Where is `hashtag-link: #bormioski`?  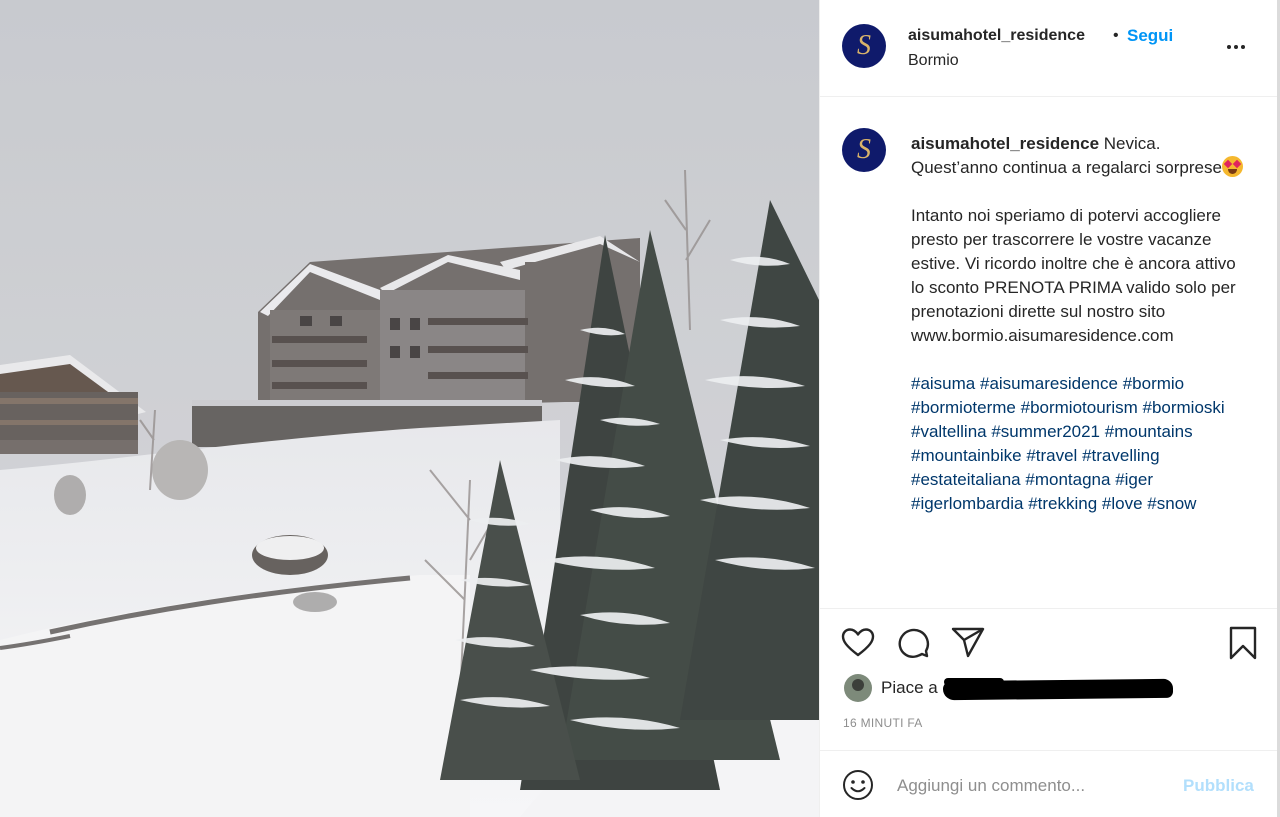
hashtag-link: #bormioski is located at coordinates (1184, 407).